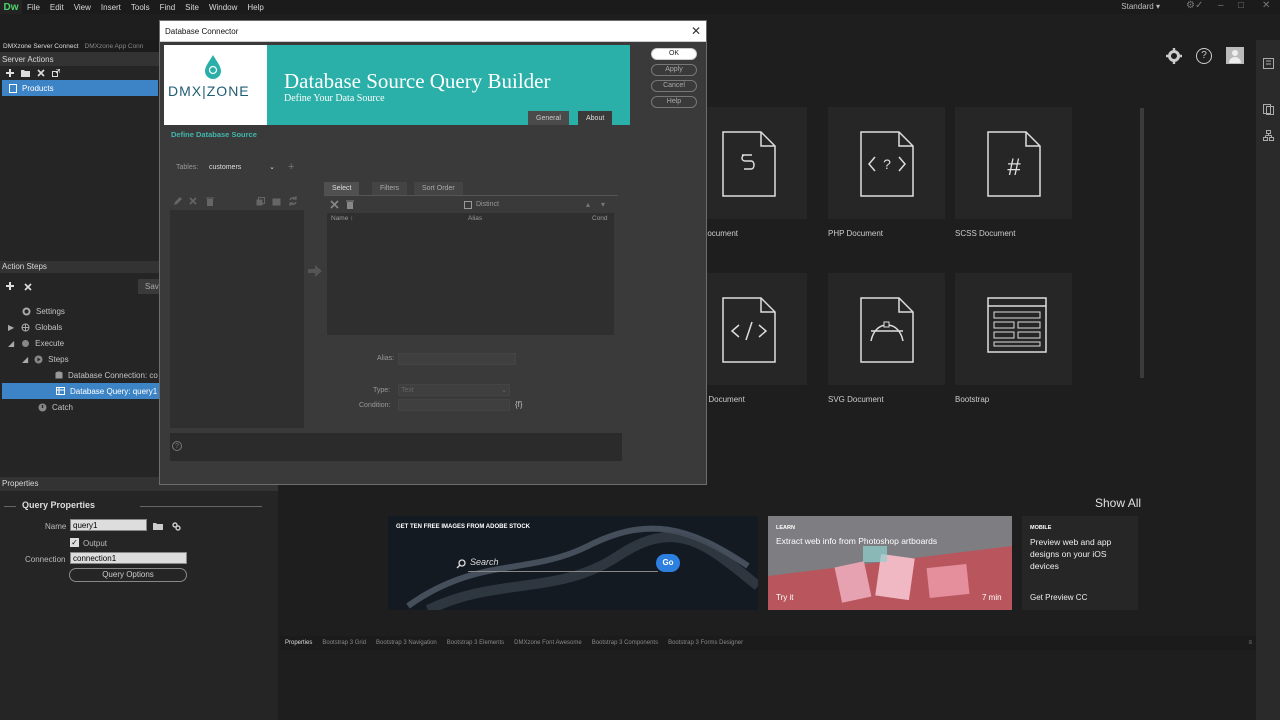  Describe the element at coordinates (25, 73) in the screenshot. I see `folder-icon` at that location.